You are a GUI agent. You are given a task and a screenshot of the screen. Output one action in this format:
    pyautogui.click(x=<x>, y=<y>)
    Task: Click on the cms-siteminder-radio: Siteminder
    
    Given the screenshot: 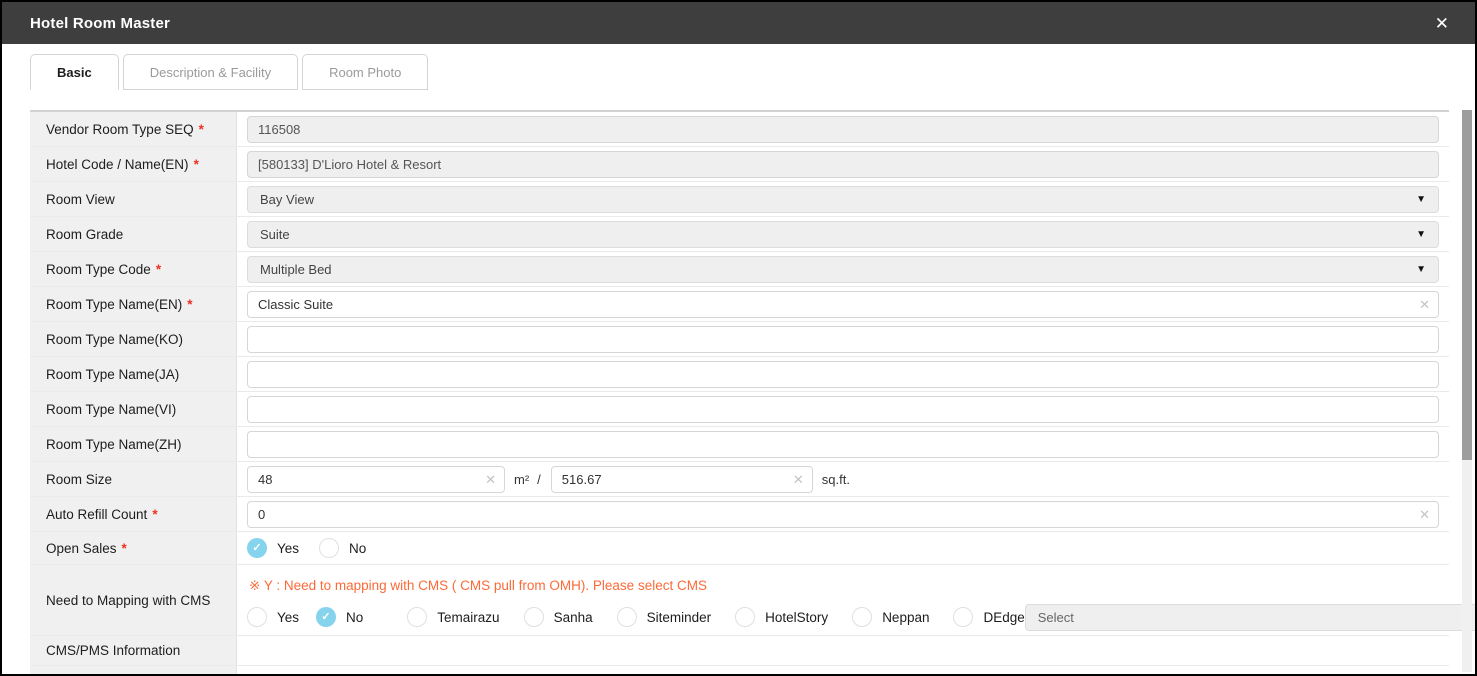 What is the action you would take?
    pyautogui.click(x=663, y=617)
    